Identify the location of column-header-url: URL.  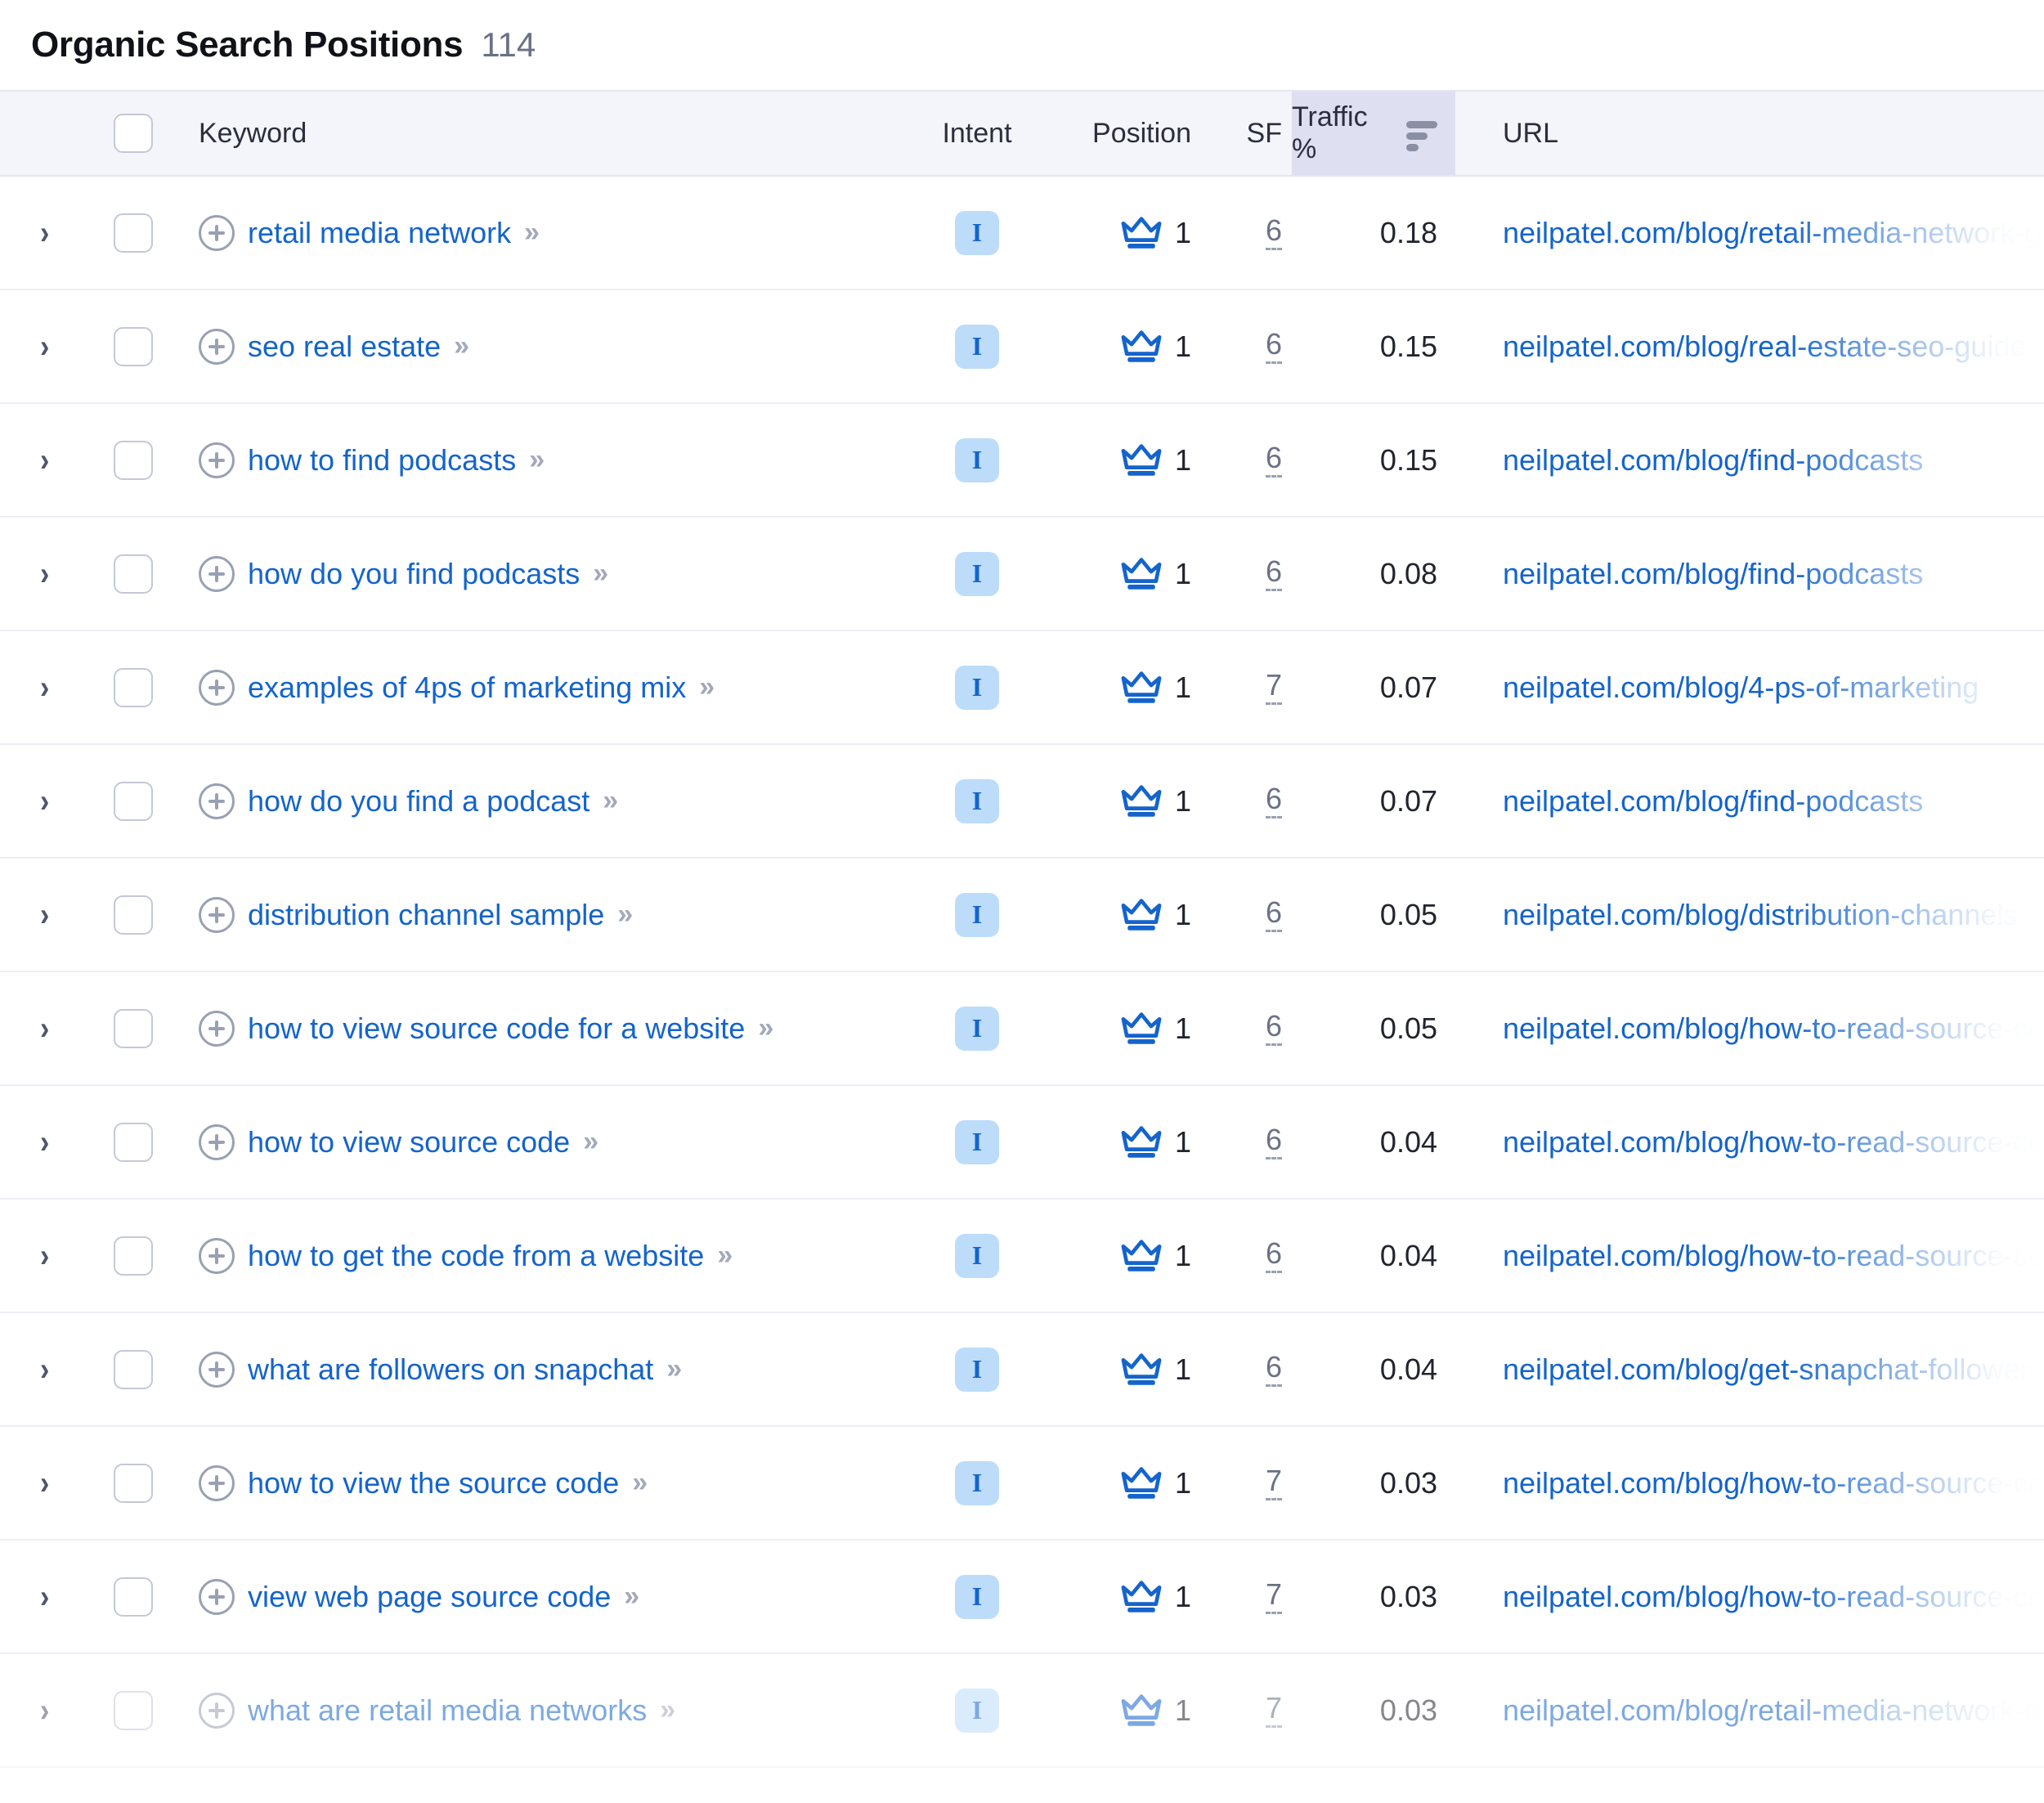
(1750, 133).